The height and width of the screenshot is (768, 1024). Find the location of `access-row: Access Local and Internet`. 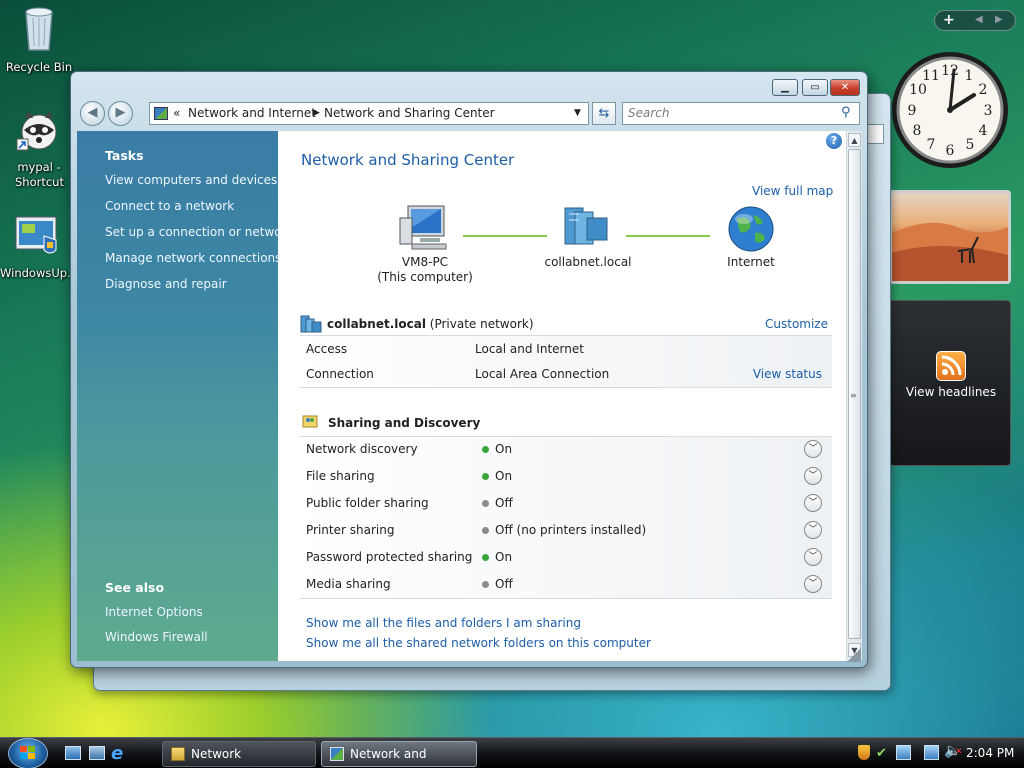

access-row: Access Local and Internet is located at coordinates (566, 349).